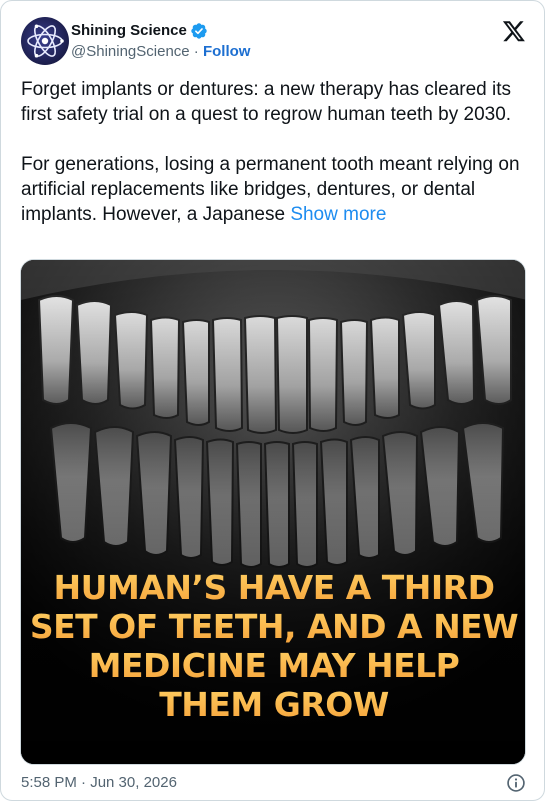  I want to click on atom-logo-icon, so click(45, 41).